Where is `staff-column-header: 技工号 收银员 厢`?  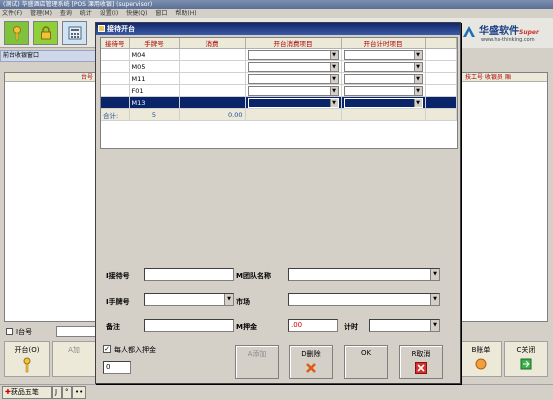 staff-column-header: 技工号 收银员 厢 is located at coordinates (503, 77).